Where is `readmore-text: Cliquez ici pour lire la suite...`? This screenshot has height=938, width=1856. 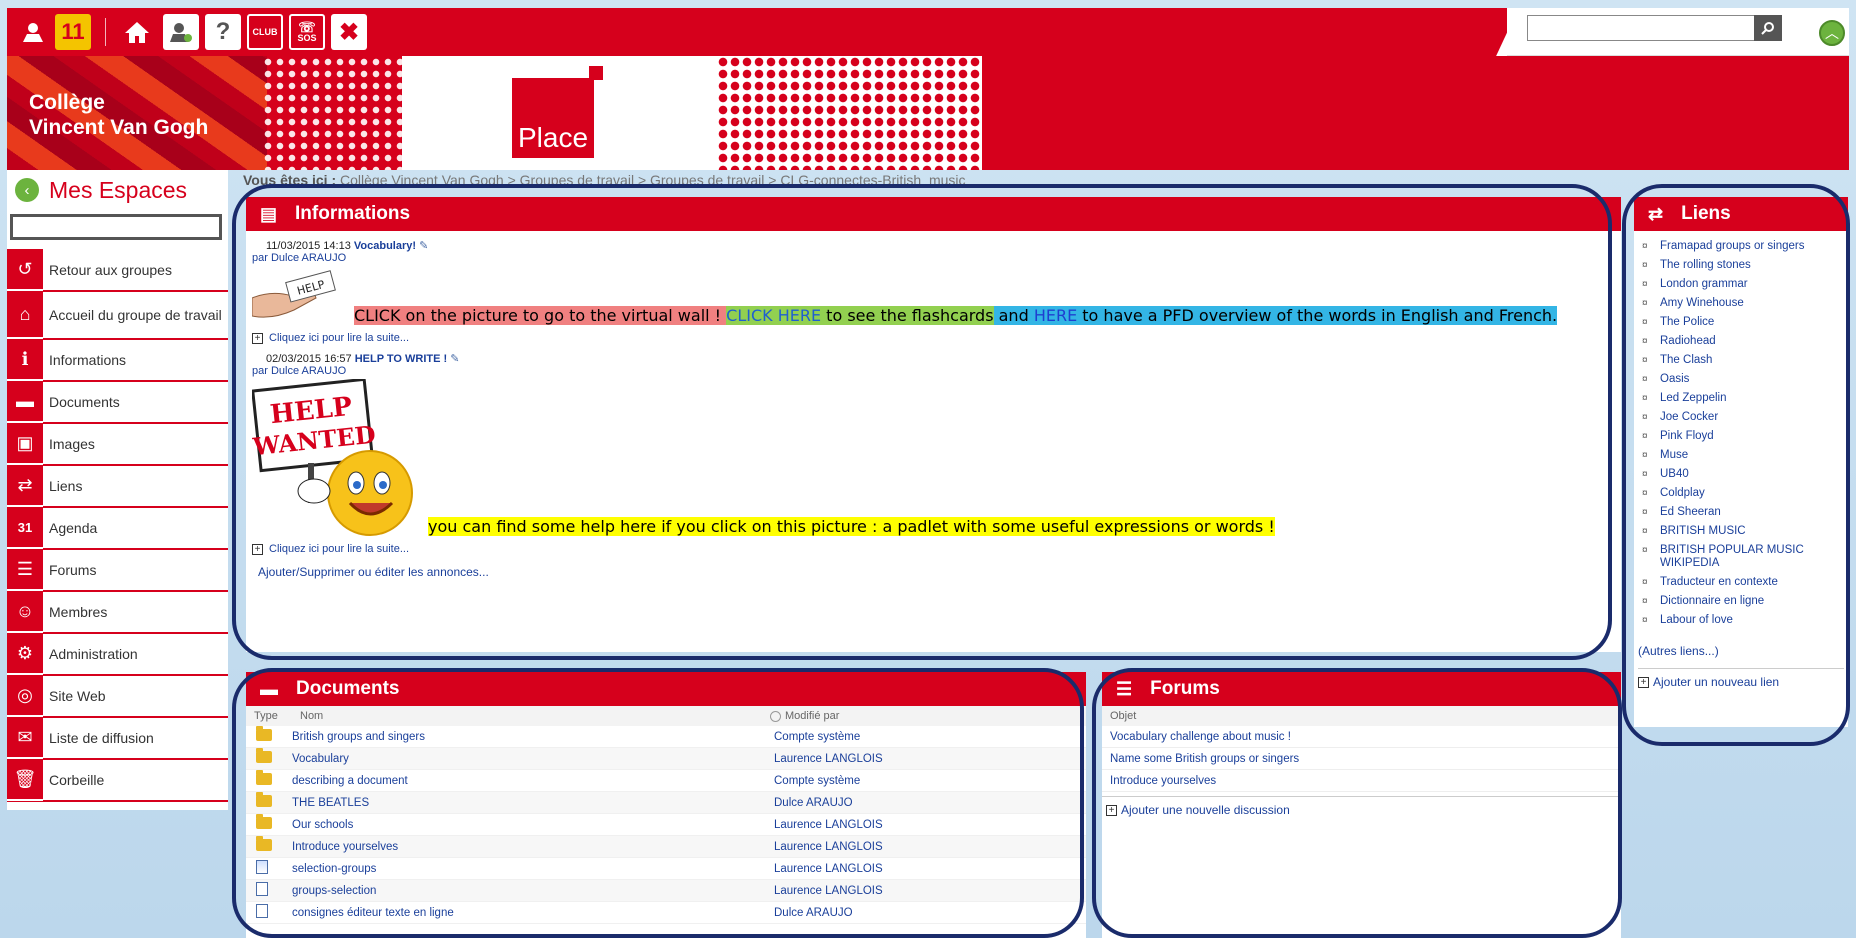 readmore-text: Cliquez ici pour lire la suite... is located at coordinates (339, 338).